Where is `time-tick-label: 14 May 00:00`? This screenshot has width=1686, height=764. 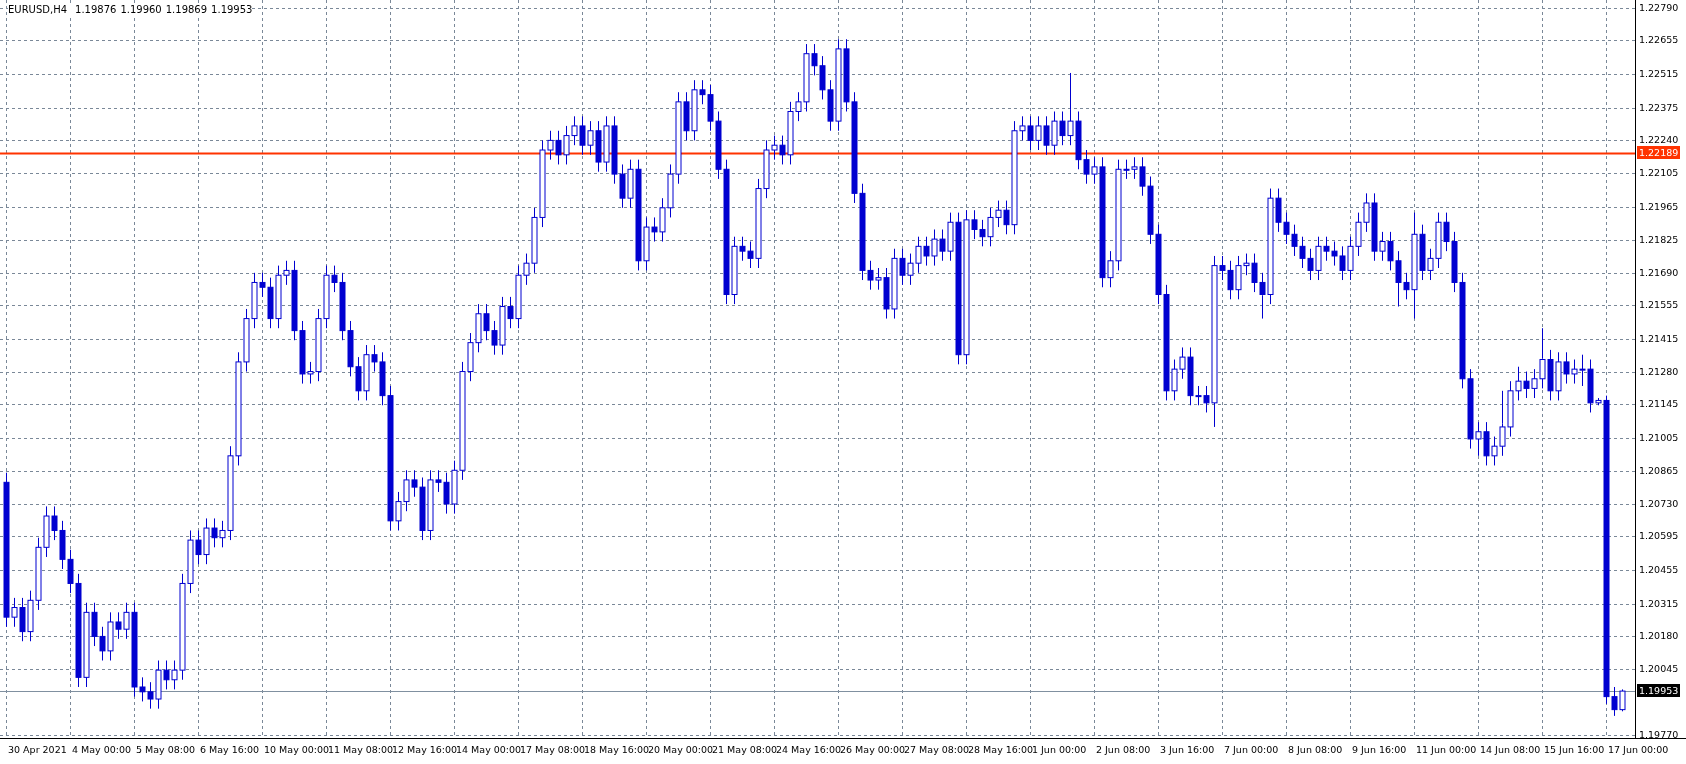
time-tick-label: 14 May 00:00 is located at coordinates (489, 749).